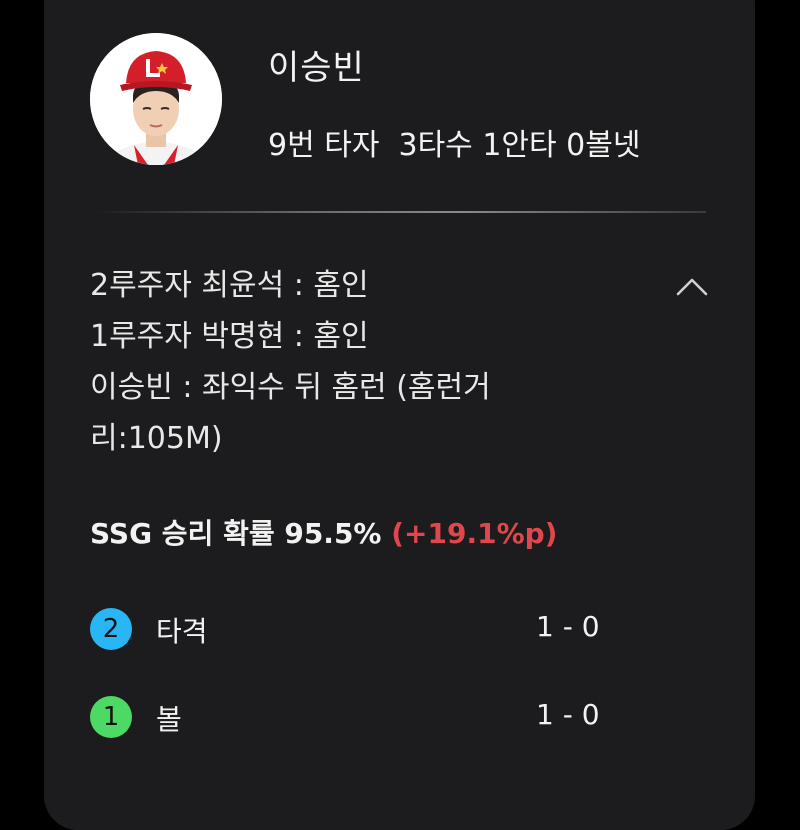 Image resolution: width=800 pixels, height=830 pixels. Describe the element at coordinates (229, 285) in the screenshot. I see `play-line: 2루주자 최윤석 : 홈인` at that location.